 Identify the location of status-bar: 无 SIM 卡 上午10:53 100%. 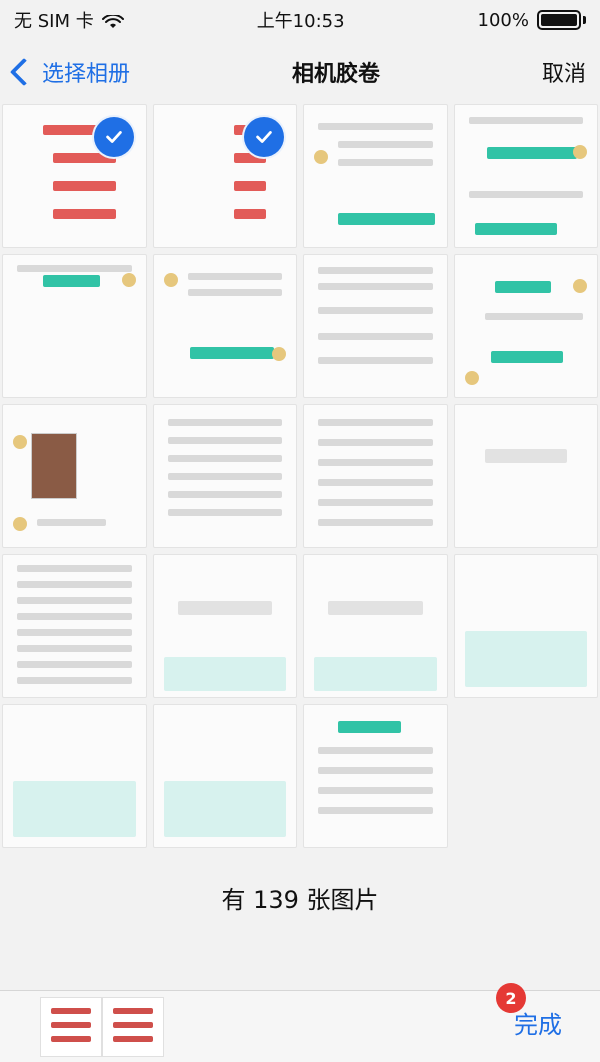
(300, 20).